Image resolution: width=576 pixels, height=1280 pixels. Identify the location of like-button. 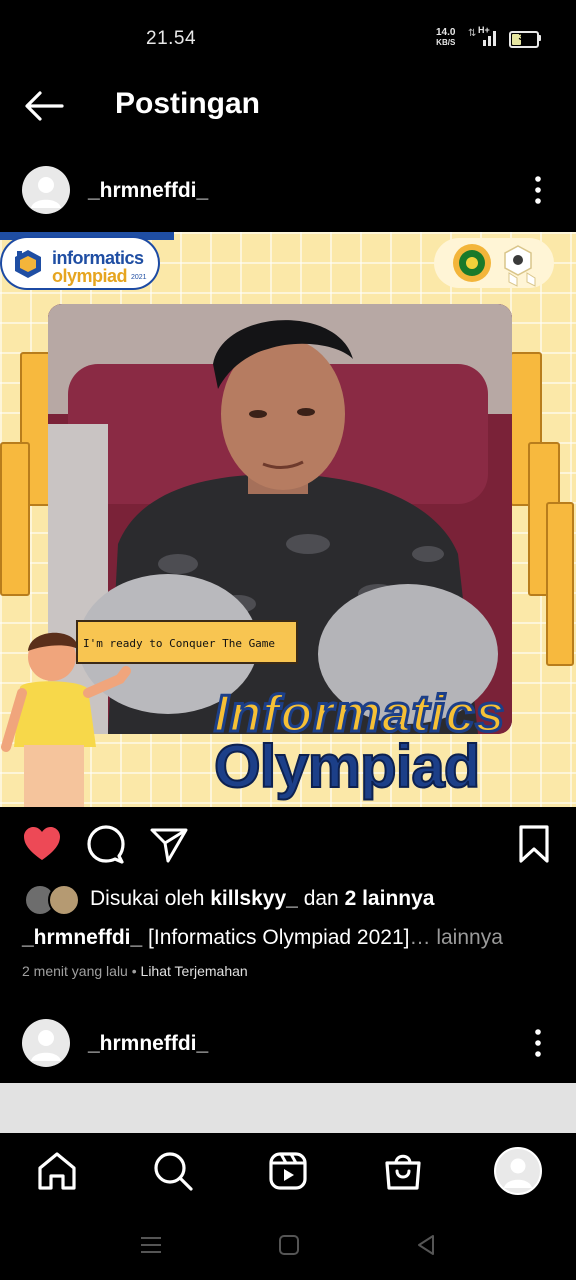
(42, 844).